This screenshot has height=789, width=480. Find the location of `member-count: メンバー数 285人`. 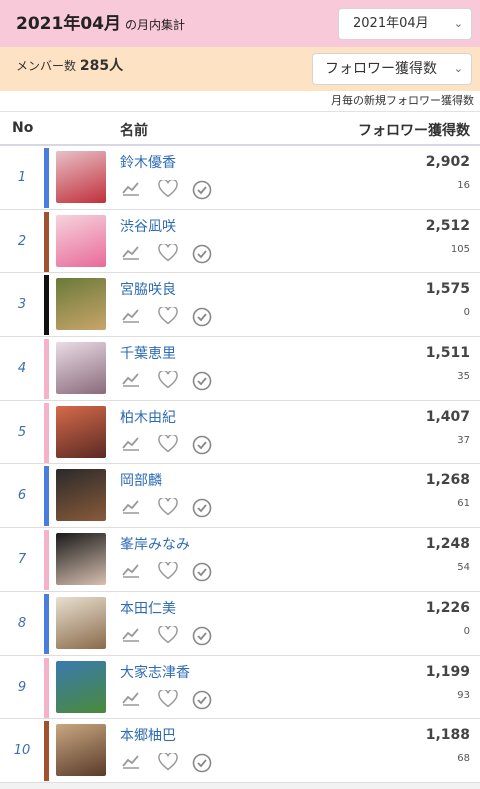

member-count: メンバー数 285人 is located at coordinates (69, 65).